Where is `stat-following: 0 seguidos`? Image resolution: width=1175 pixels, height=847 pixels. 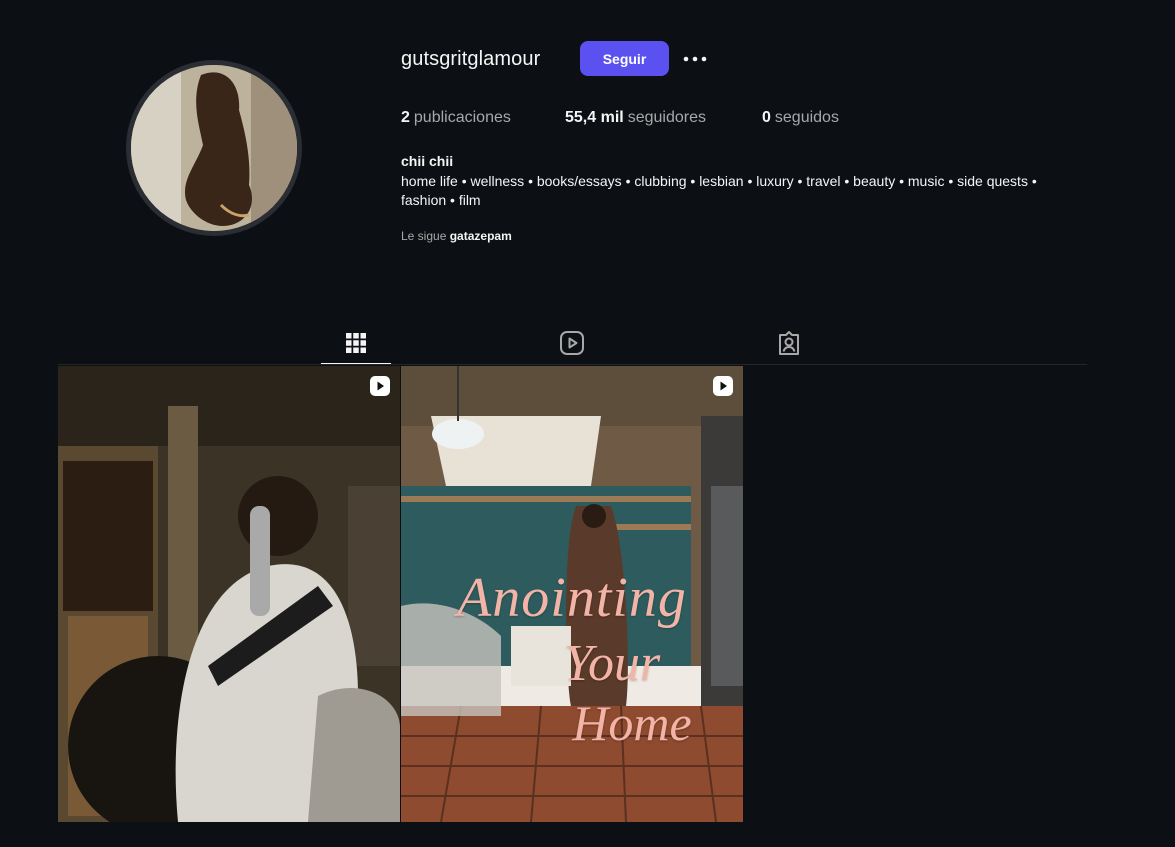 stat-following: 0 seguidos is located at coordinates (800, 118).